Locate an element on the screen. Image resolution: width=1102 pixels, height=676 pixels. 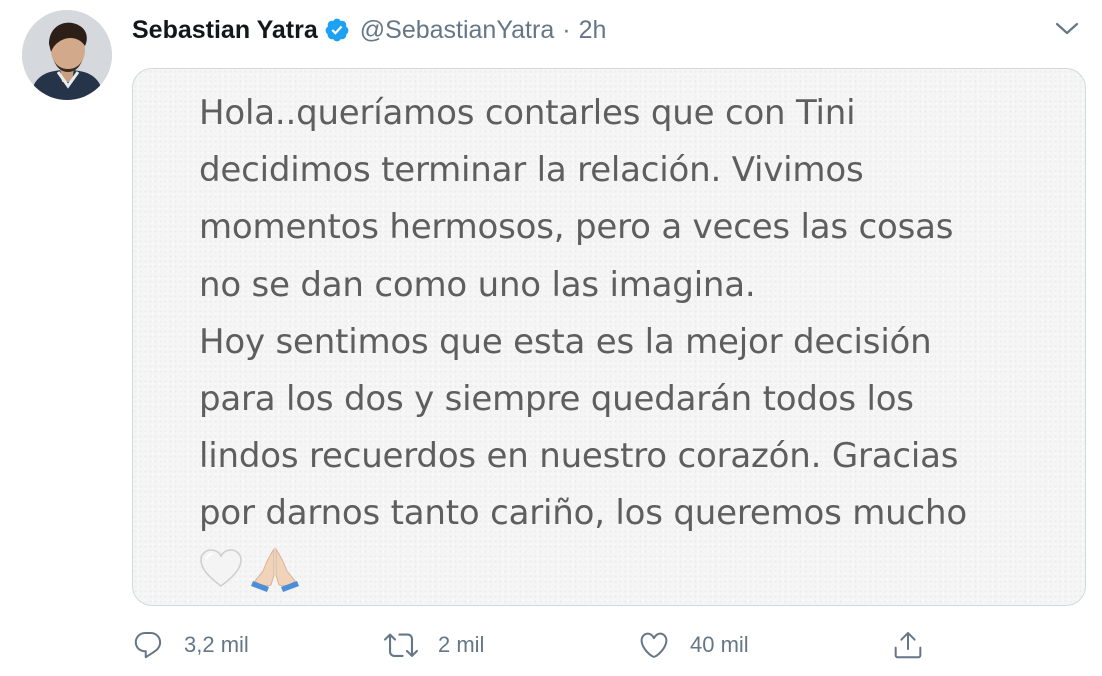
note-line: decidimos terminar la relación. Vivimos is located at coordinates (531, 170).